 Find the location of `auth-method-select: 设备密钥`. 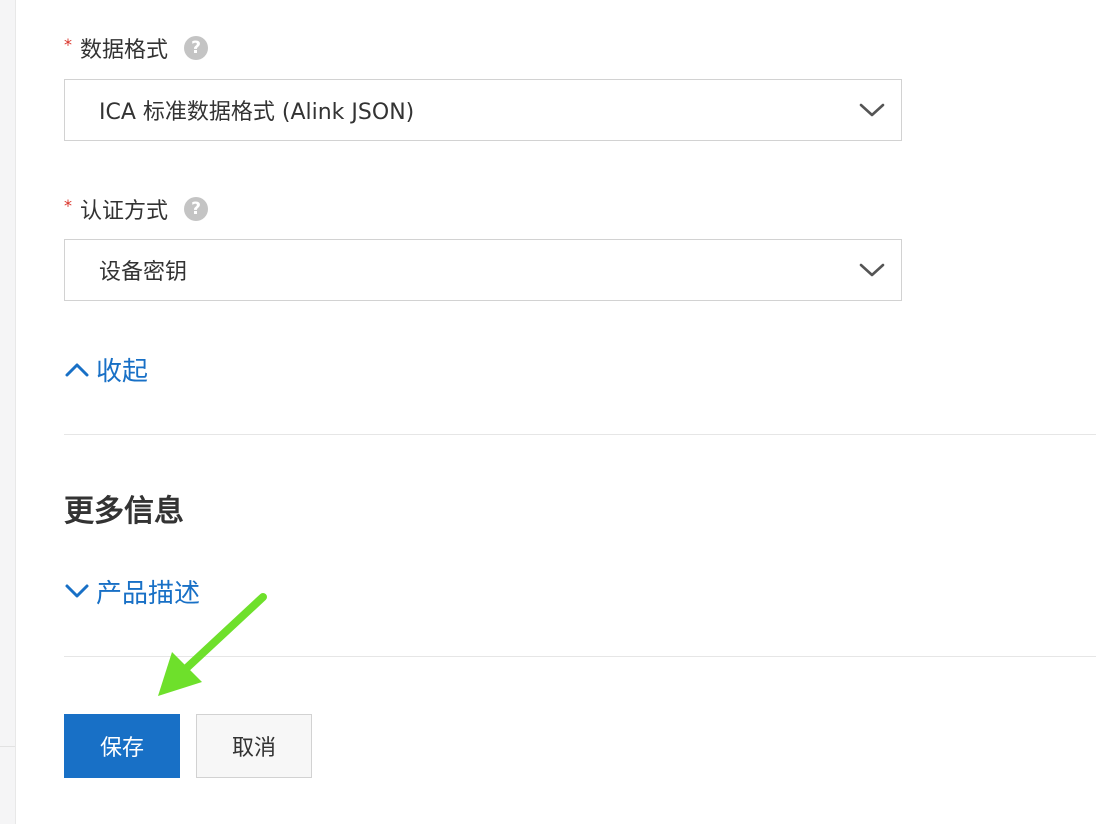

auth-method-select: 设备密钥 is located at coordinates (483, 270).